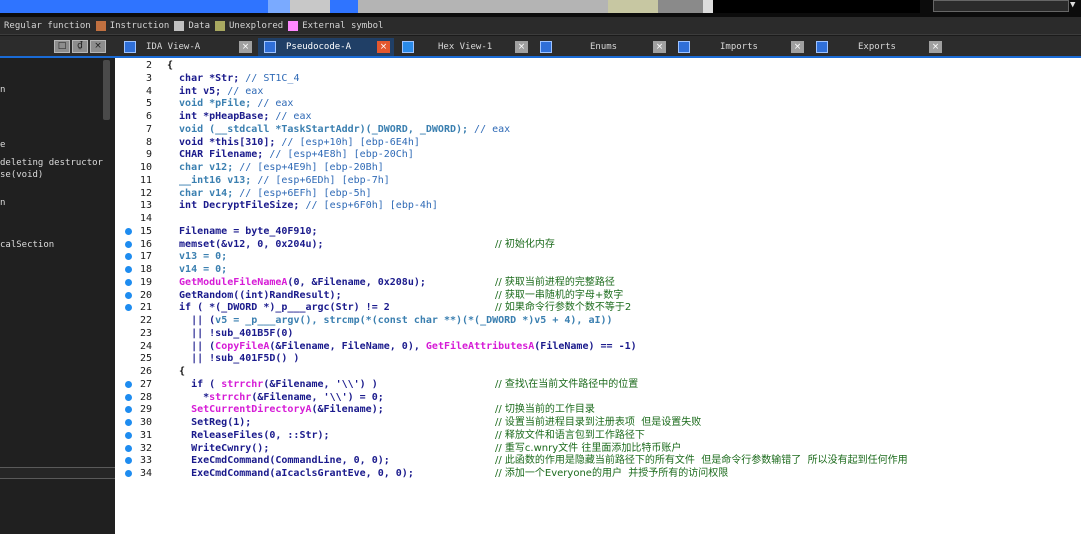 Image resolution: width=1081 pixels, height=534 pixels. I want to click on sidebar-status-box, so click(57, 473).